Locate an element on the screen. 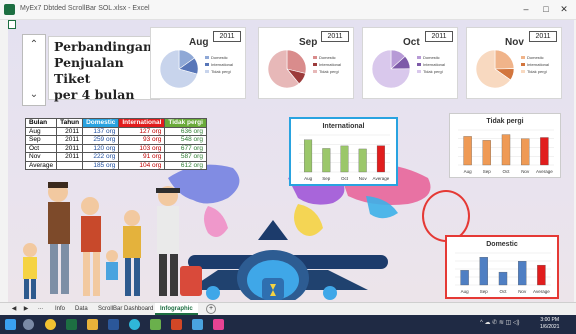 This screenshot has height=334, width=576. x-tick-label: Average is located at coordinates (544, 171).